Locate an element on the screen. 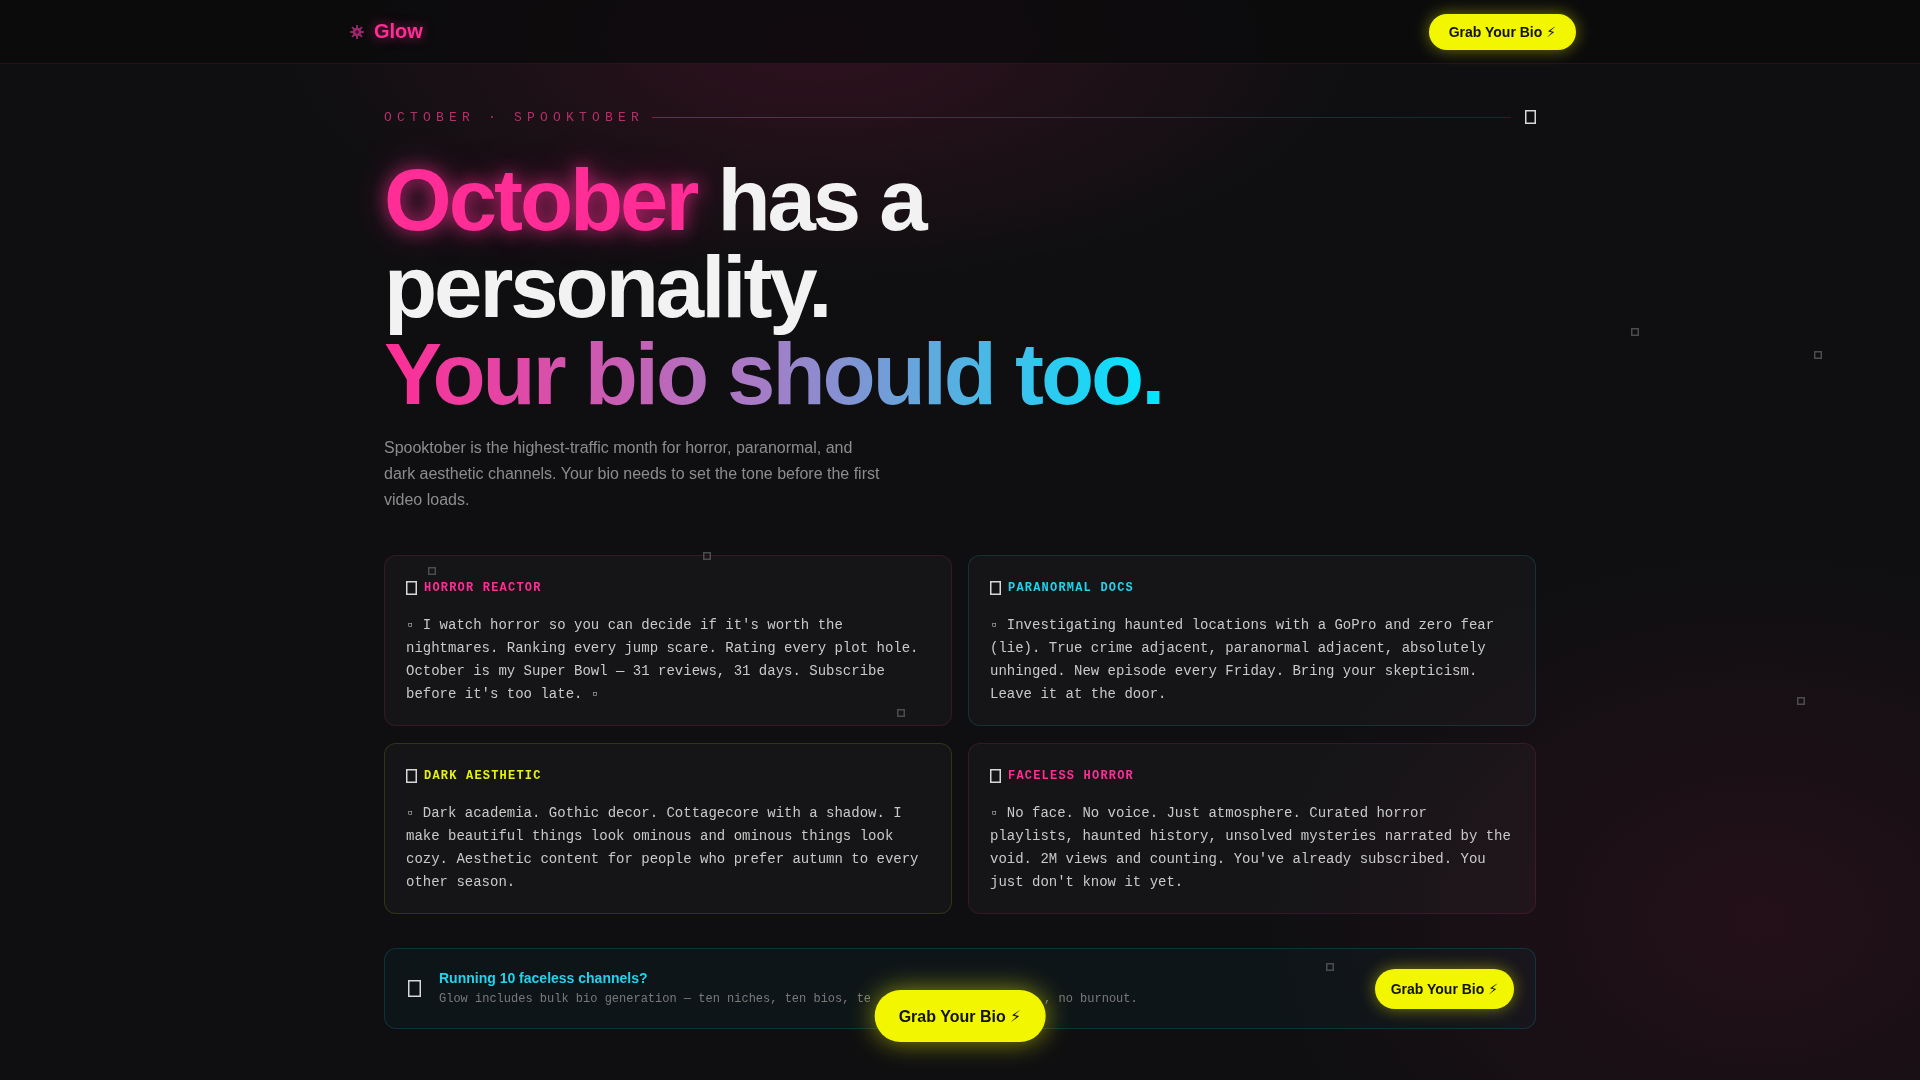 This screenshot has width=1920, height=1080. card-title: DARK AESTHETIC is located at coordinates (483, 776).